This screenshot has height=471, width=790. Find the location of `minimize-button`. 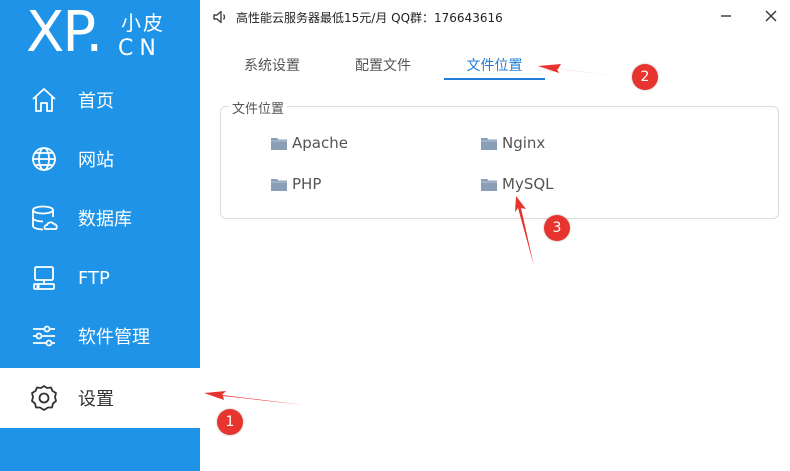

minimize-button is located at coordinates (726, 16).